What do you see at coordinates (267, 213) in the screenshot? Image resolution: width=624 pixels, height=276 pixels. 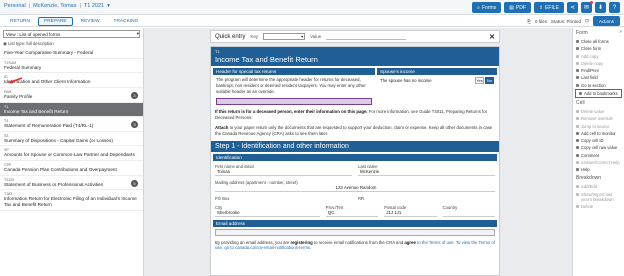 I see `city-field: Sherbrooke` at bounding box center [267, 213].